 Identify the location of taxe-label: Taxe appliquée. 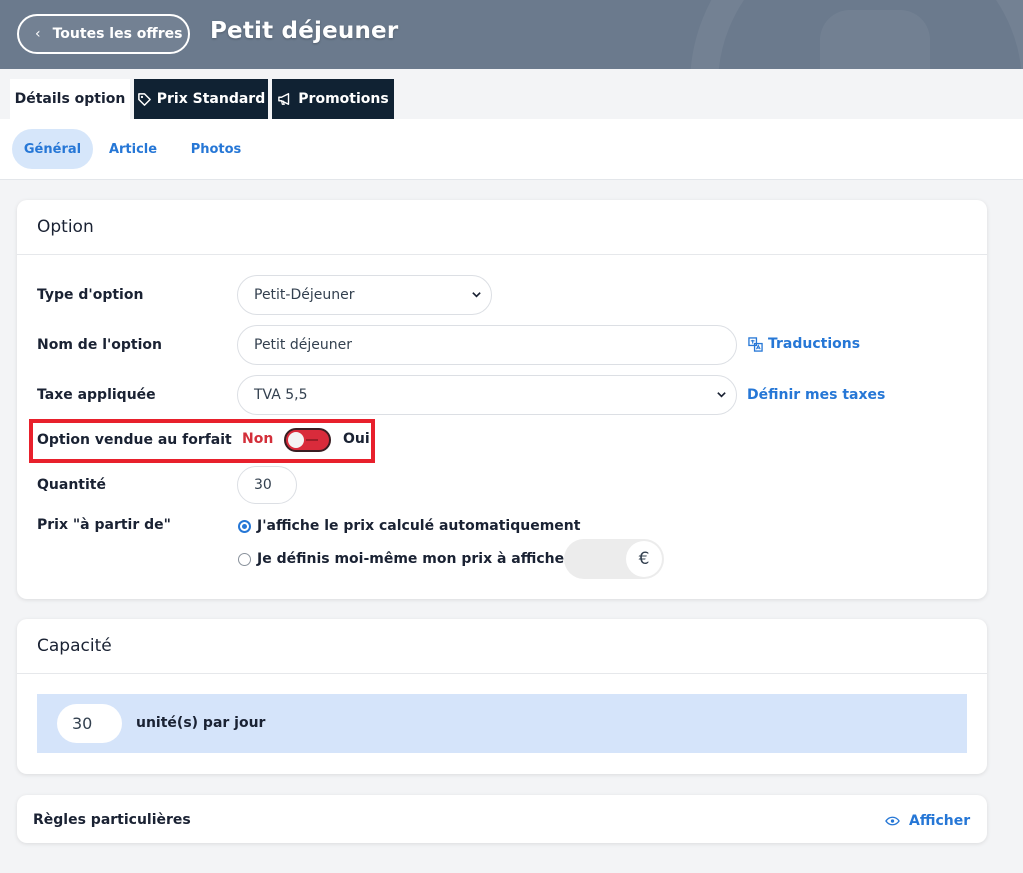
(96, 395).